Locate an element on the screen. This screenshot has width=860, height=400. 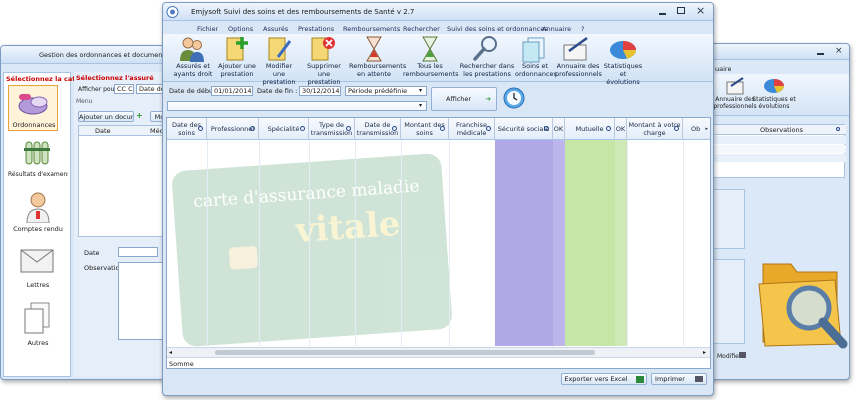
col-header: Date des soins is located at coordinates (187, 129).